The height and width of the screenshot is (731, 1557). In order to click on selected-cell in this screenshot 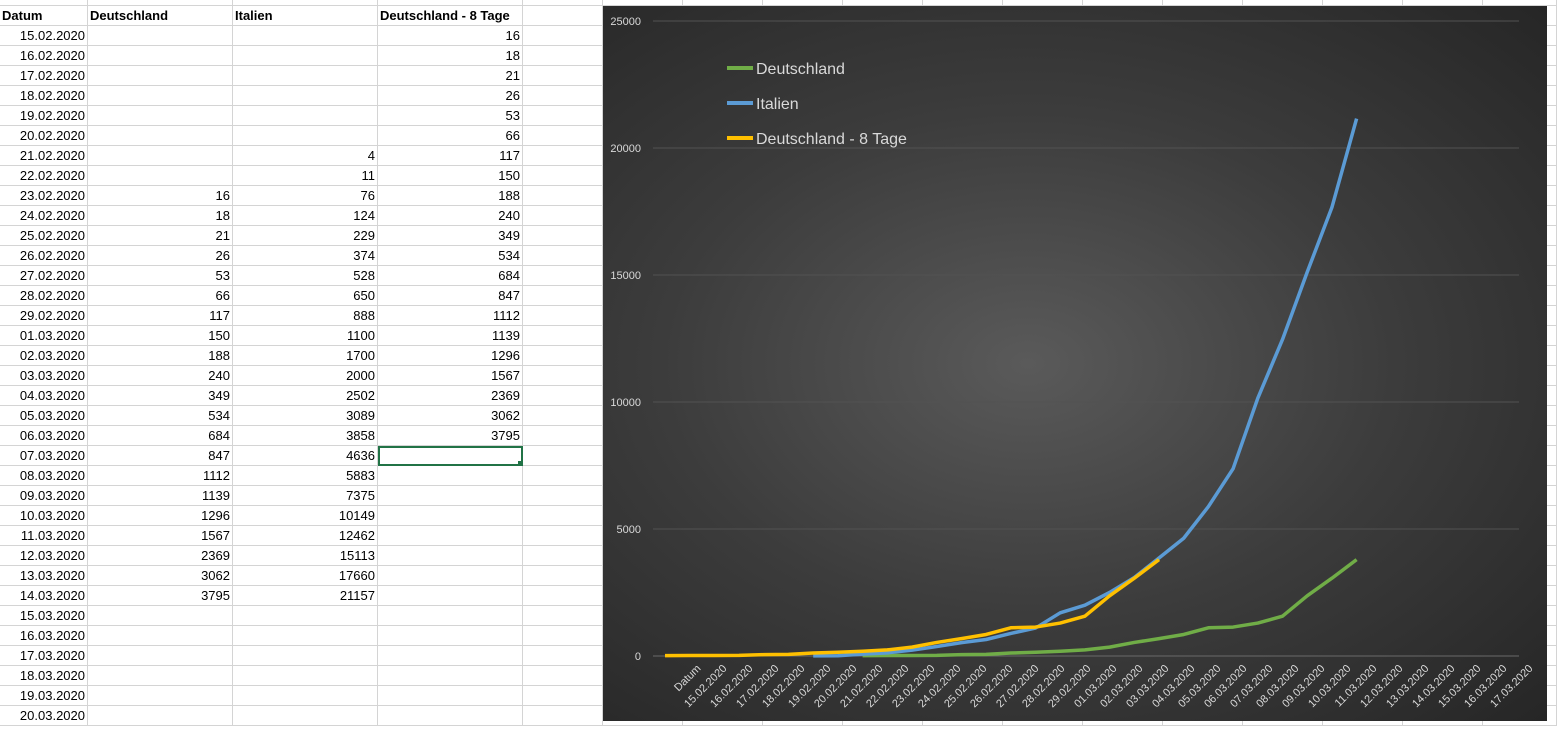, I will do `click(450, 456)`.